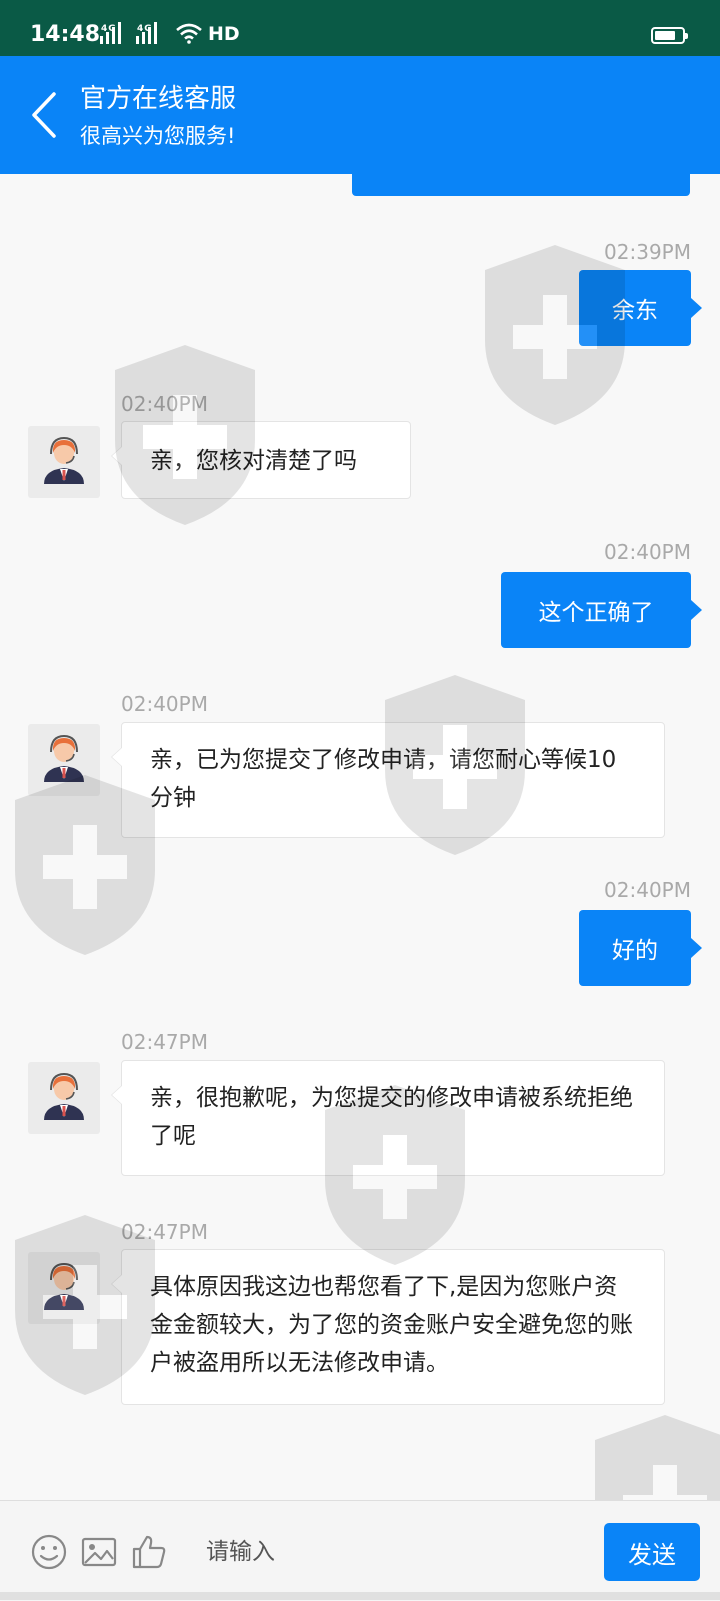  I want to click on battery-icon, so click(669, 35).